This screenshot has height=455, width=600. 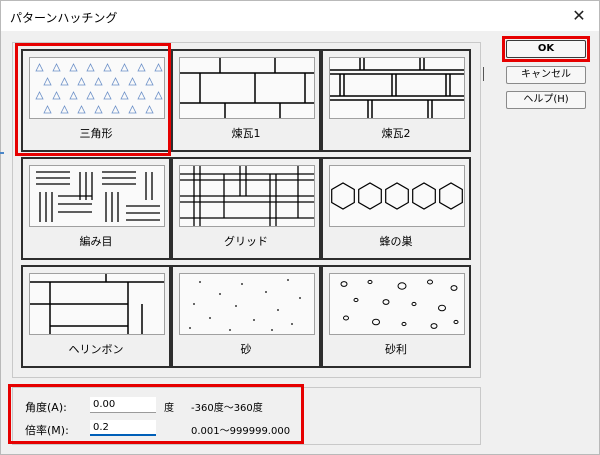 What do you see at coordinates (546, 49) in the screenshot?
I see `ok-button: OK` at bounding box center [546, 49].